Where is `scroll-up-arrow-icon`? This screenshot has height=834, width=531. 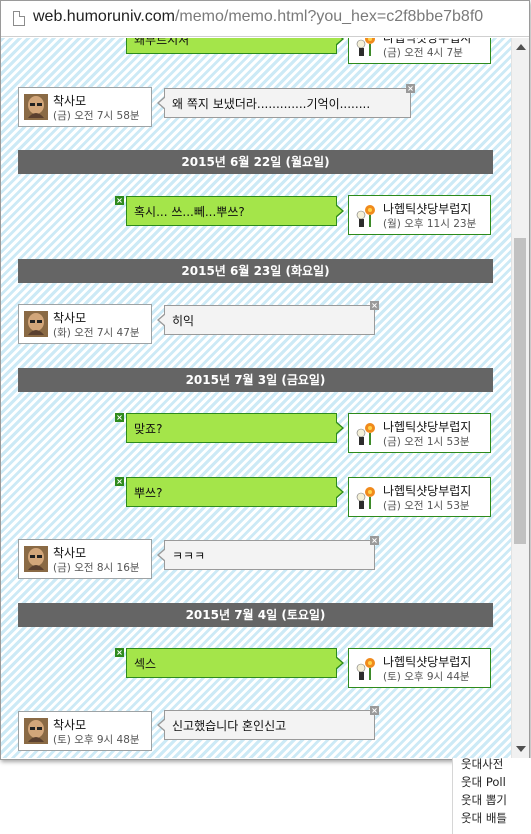
scroll-up-arrow-icon is located at coordinates (521, 47).